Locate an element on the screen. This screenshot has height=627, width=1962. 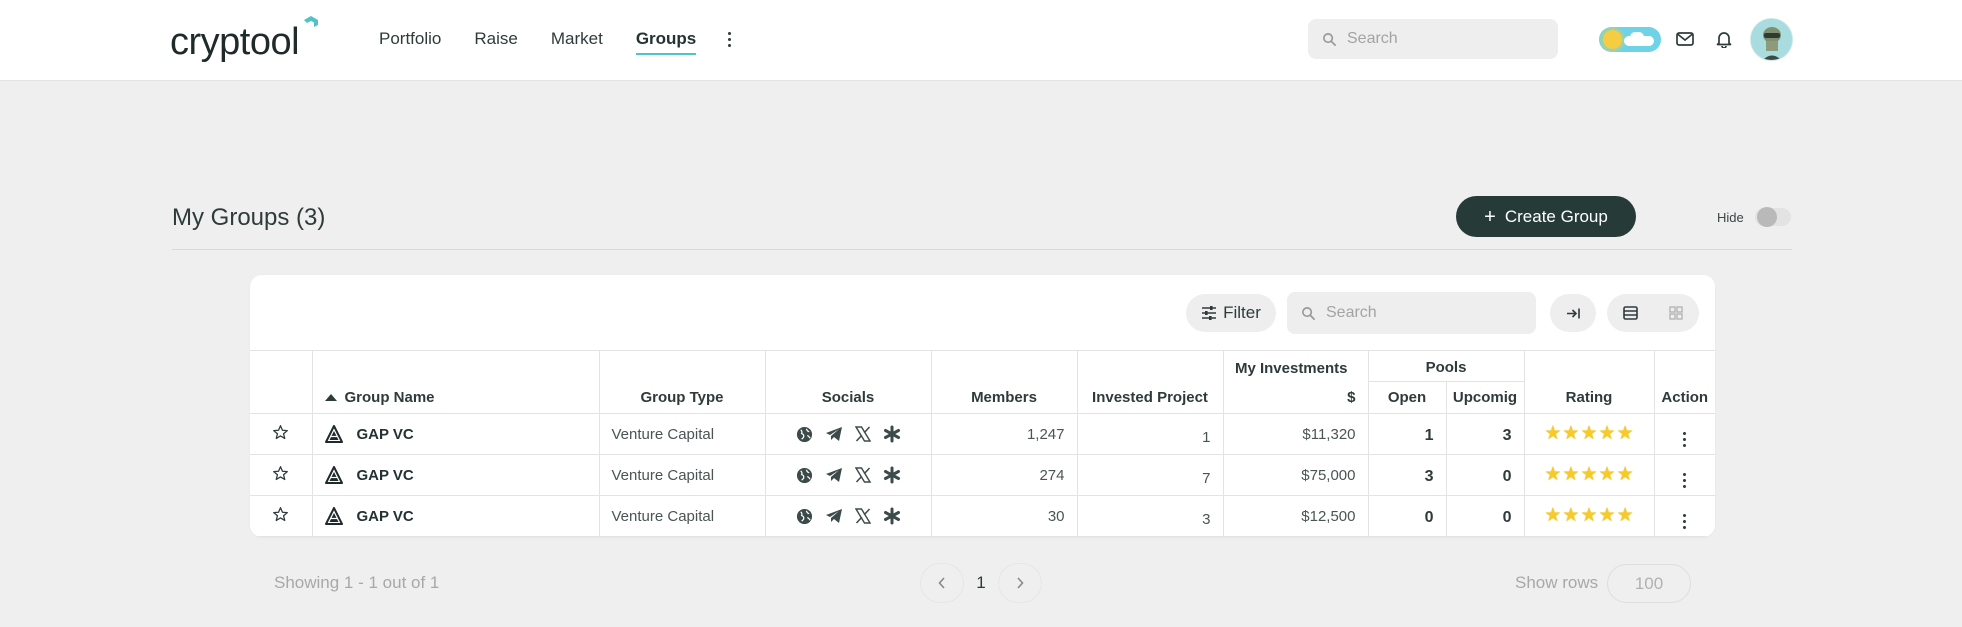
theme-toggle is located at coordinates (1630, 39).